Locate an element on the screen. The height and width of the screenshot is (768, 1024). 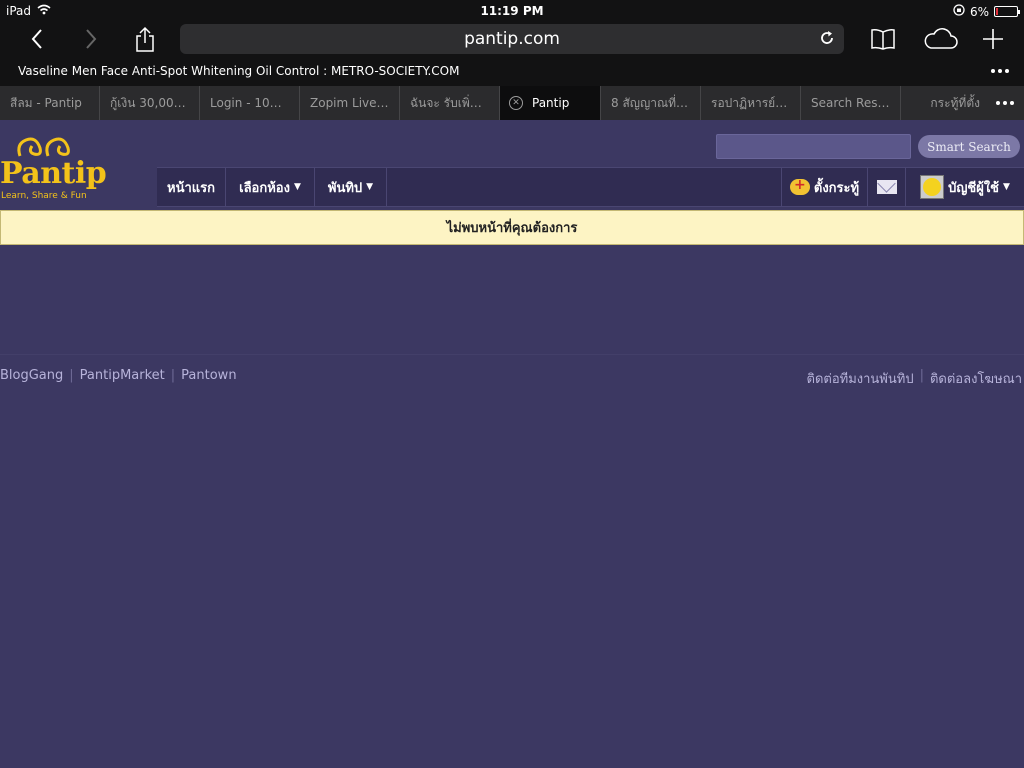
new-topic-label: ตั้งกระทู้ is located at coordinates (836, 188).